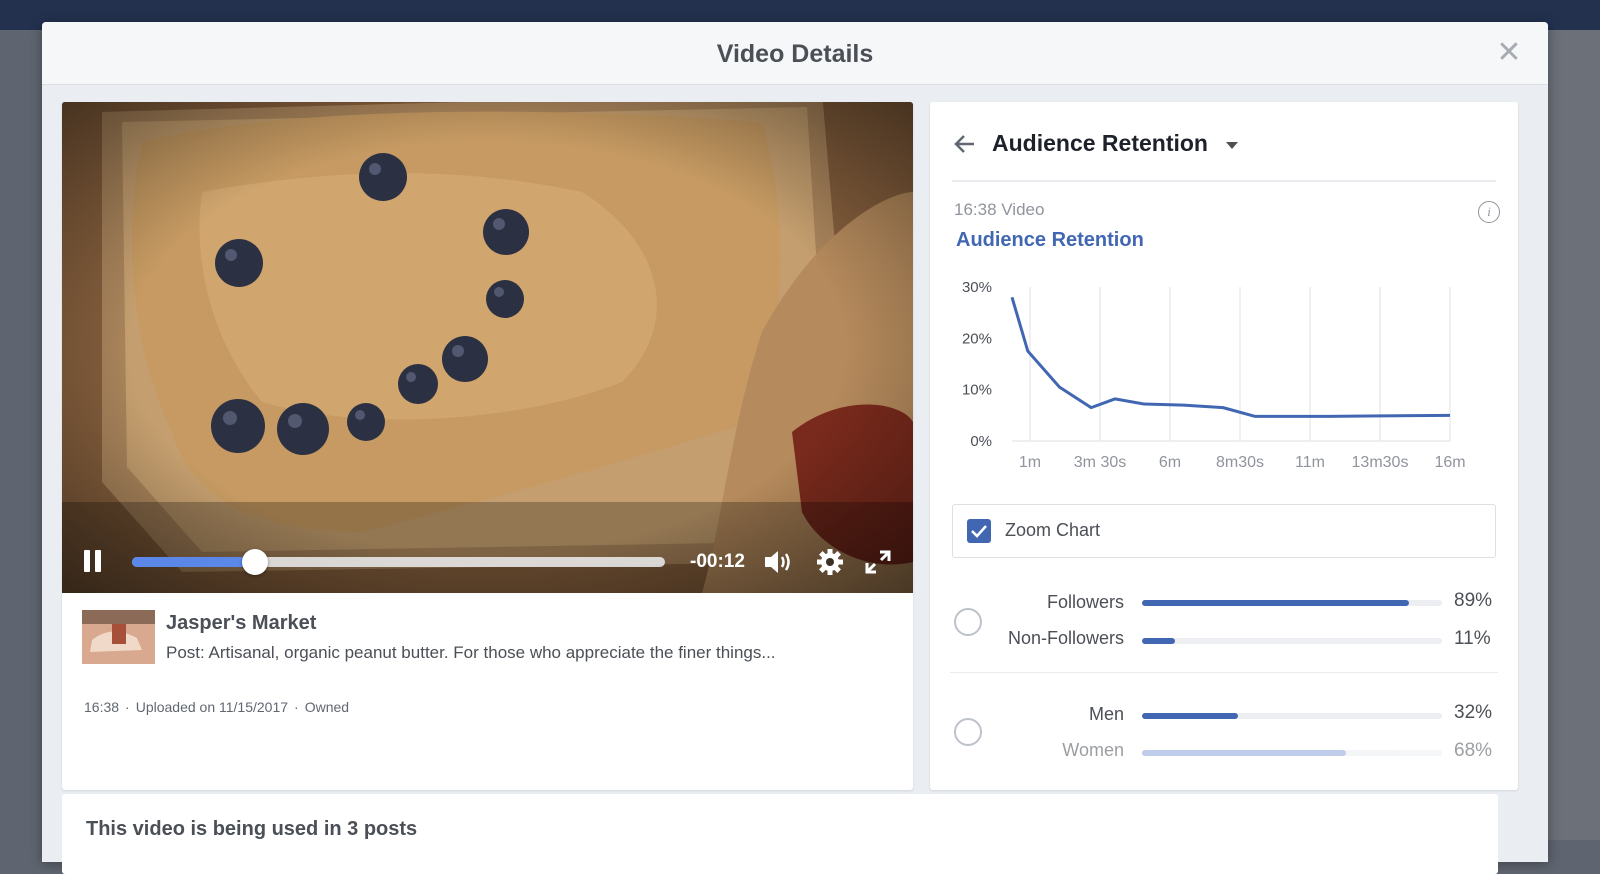 The image size is (1600, 874). Describe the element at coordinates (1574, 435) in the screenshot. I see `page-backdrop-side` at that location.